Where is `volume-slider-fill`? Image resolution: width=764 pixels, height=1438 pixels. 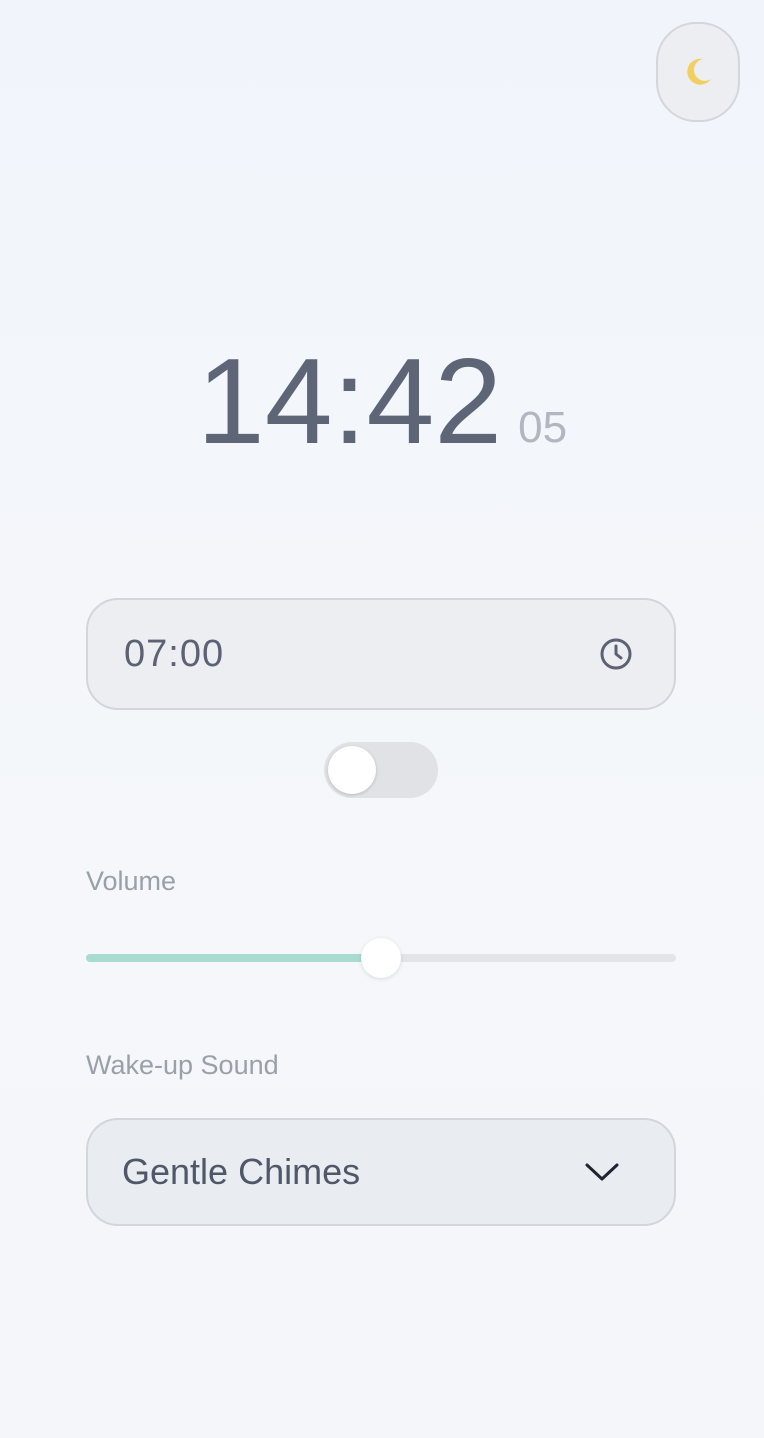 volume-slider-fill is located at coordinates (233, 958).